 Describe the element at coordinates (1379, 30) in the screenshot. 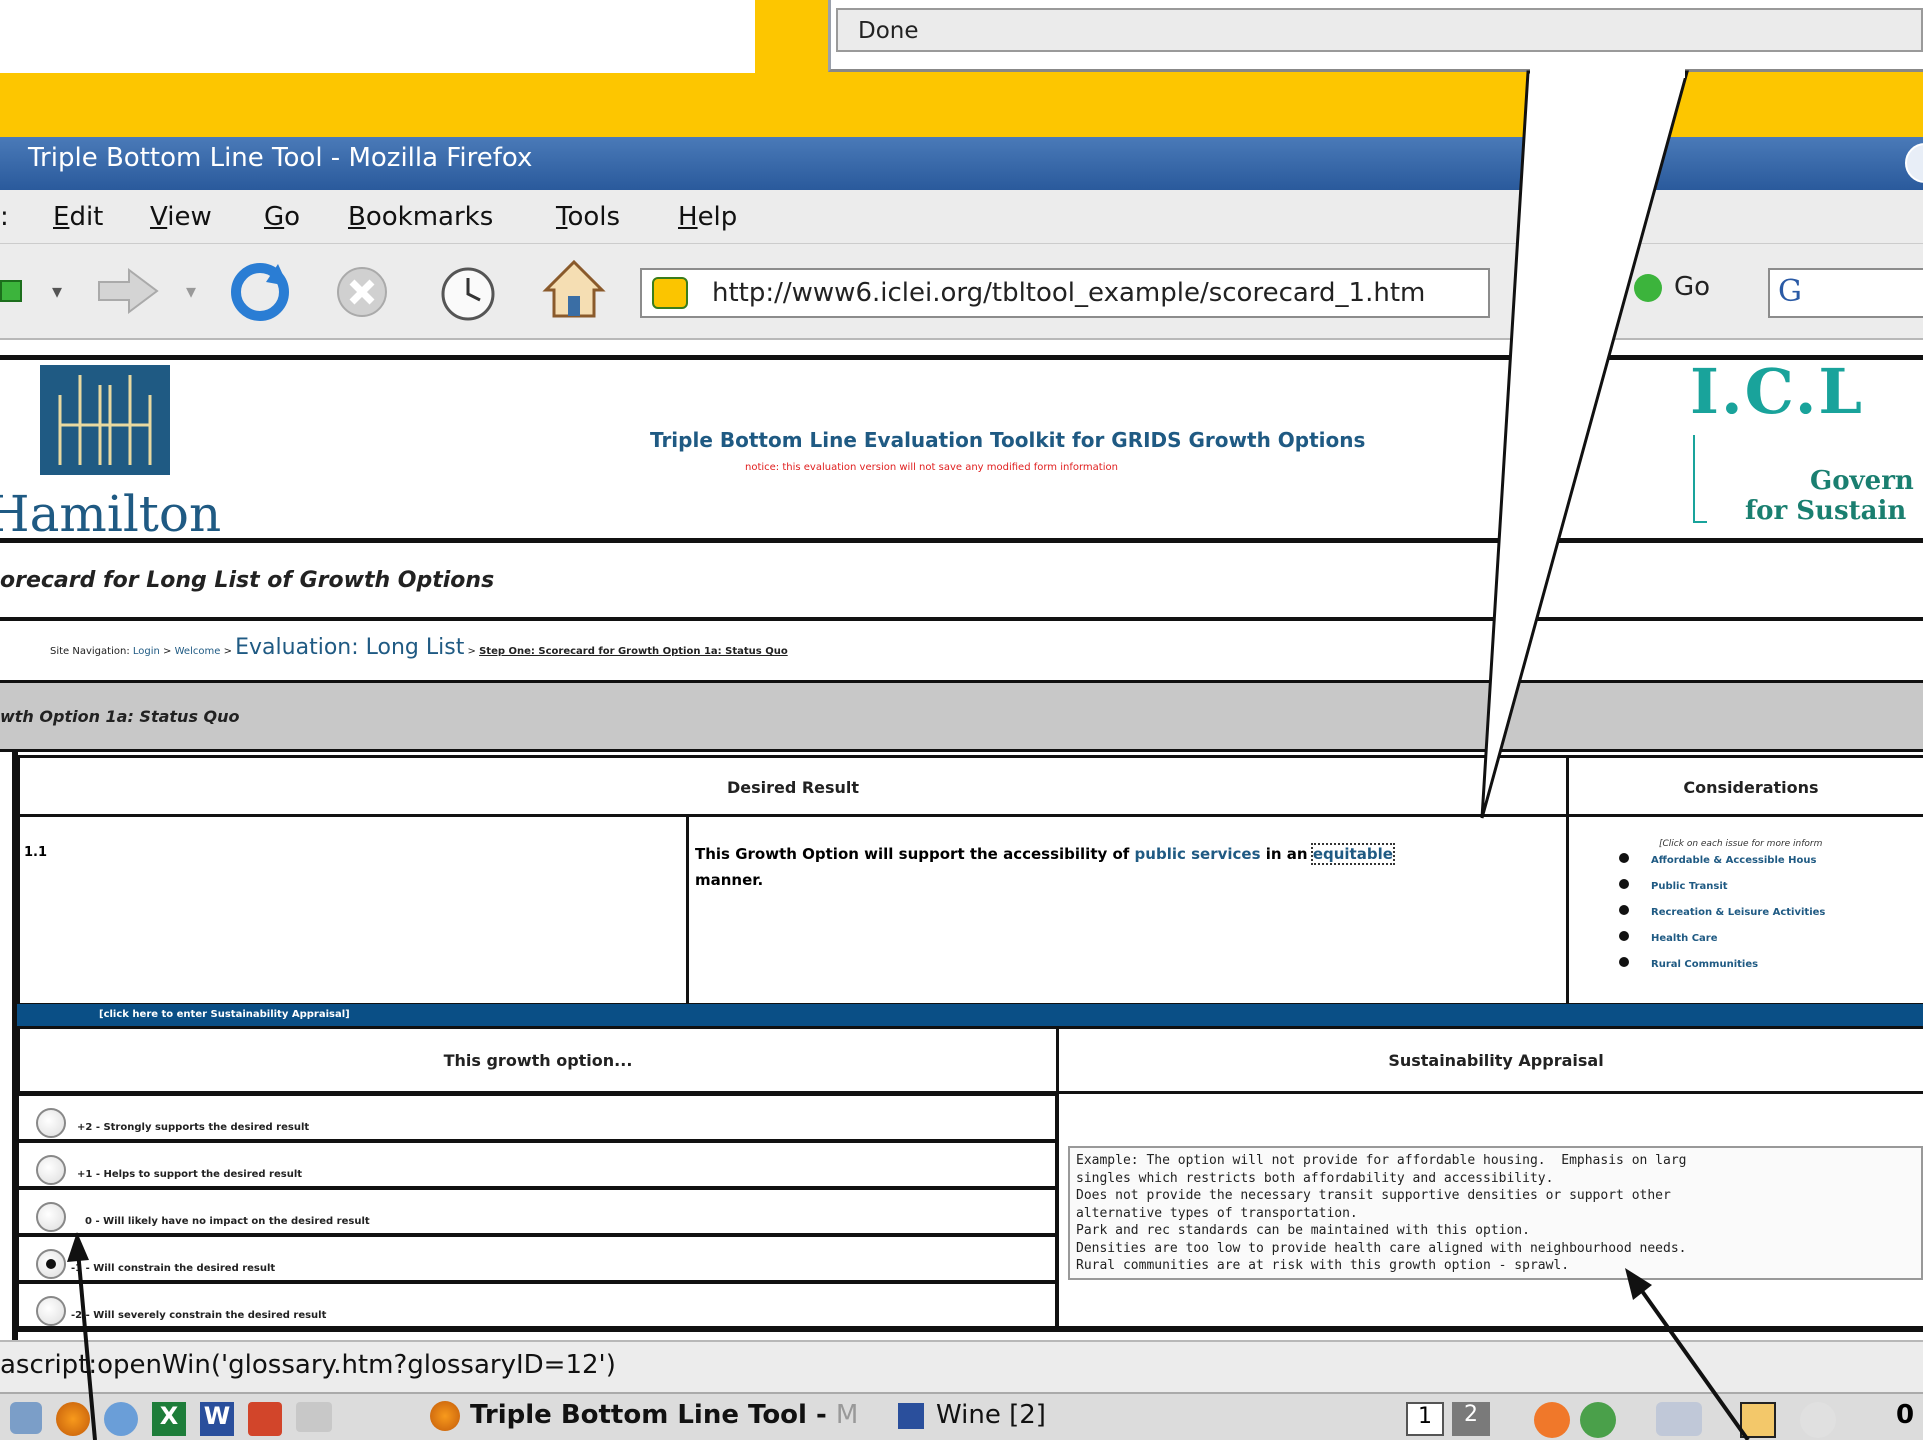

I see `status-popup-text: Done` at that location.